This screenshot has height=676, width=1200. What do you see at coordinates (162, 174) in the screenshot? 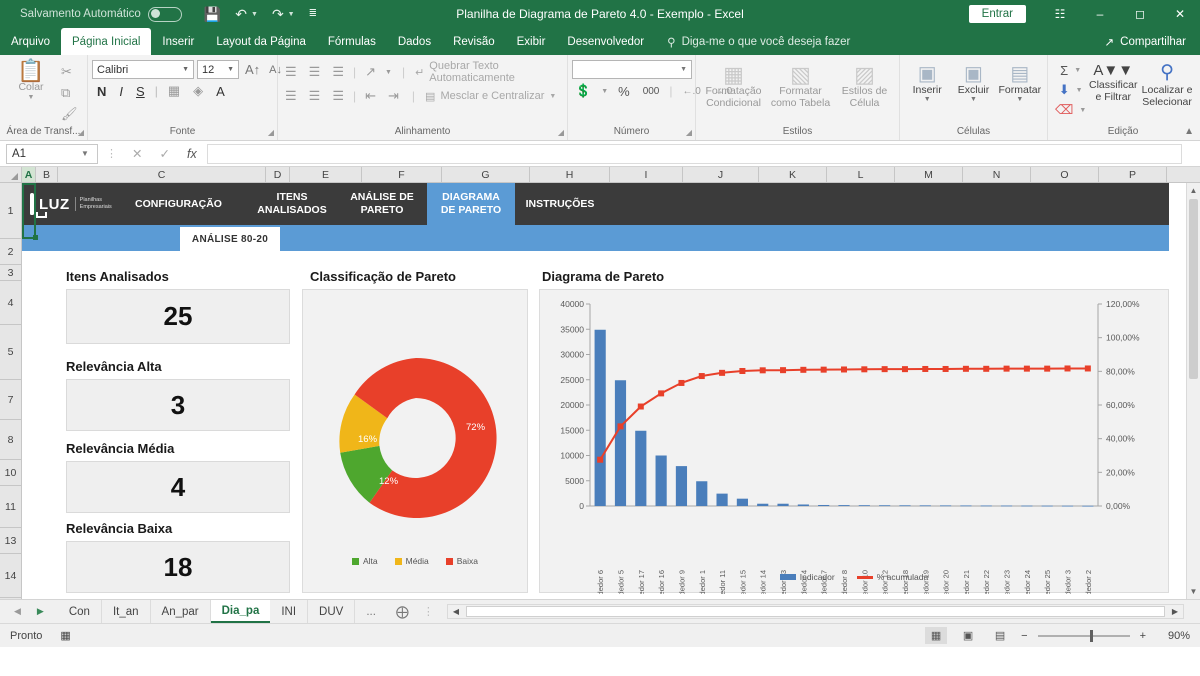
I see `column-header-C: C` at bounding box center [162, 174].